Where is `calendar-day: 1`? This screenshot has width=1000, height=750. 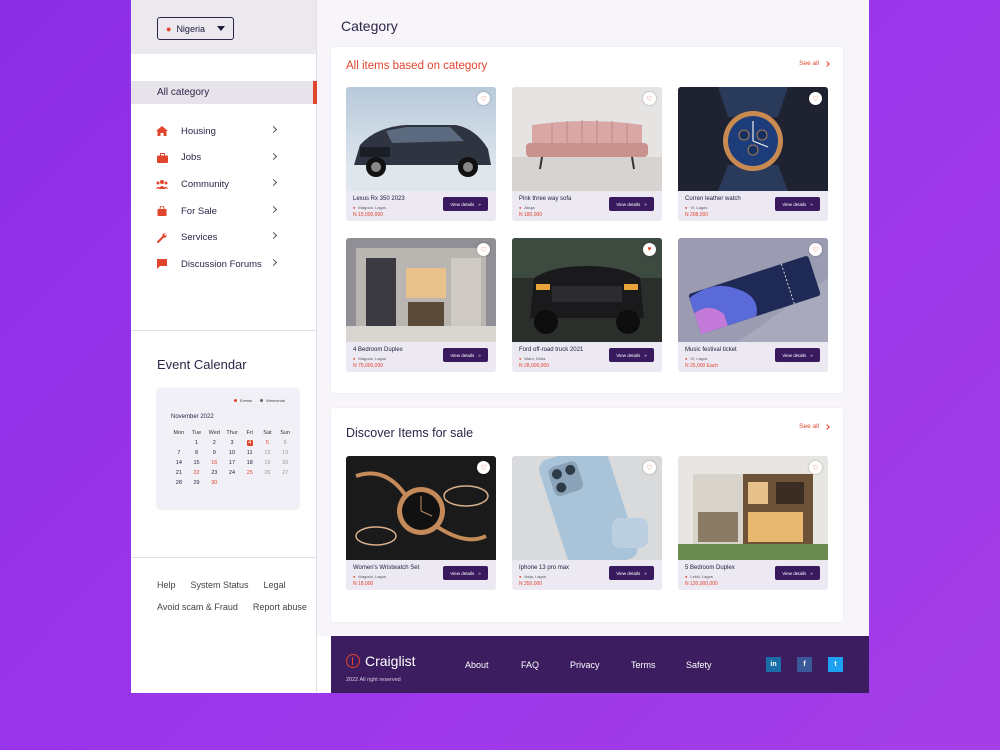 calendar-day: 1 is located at coordinates (197, 443).